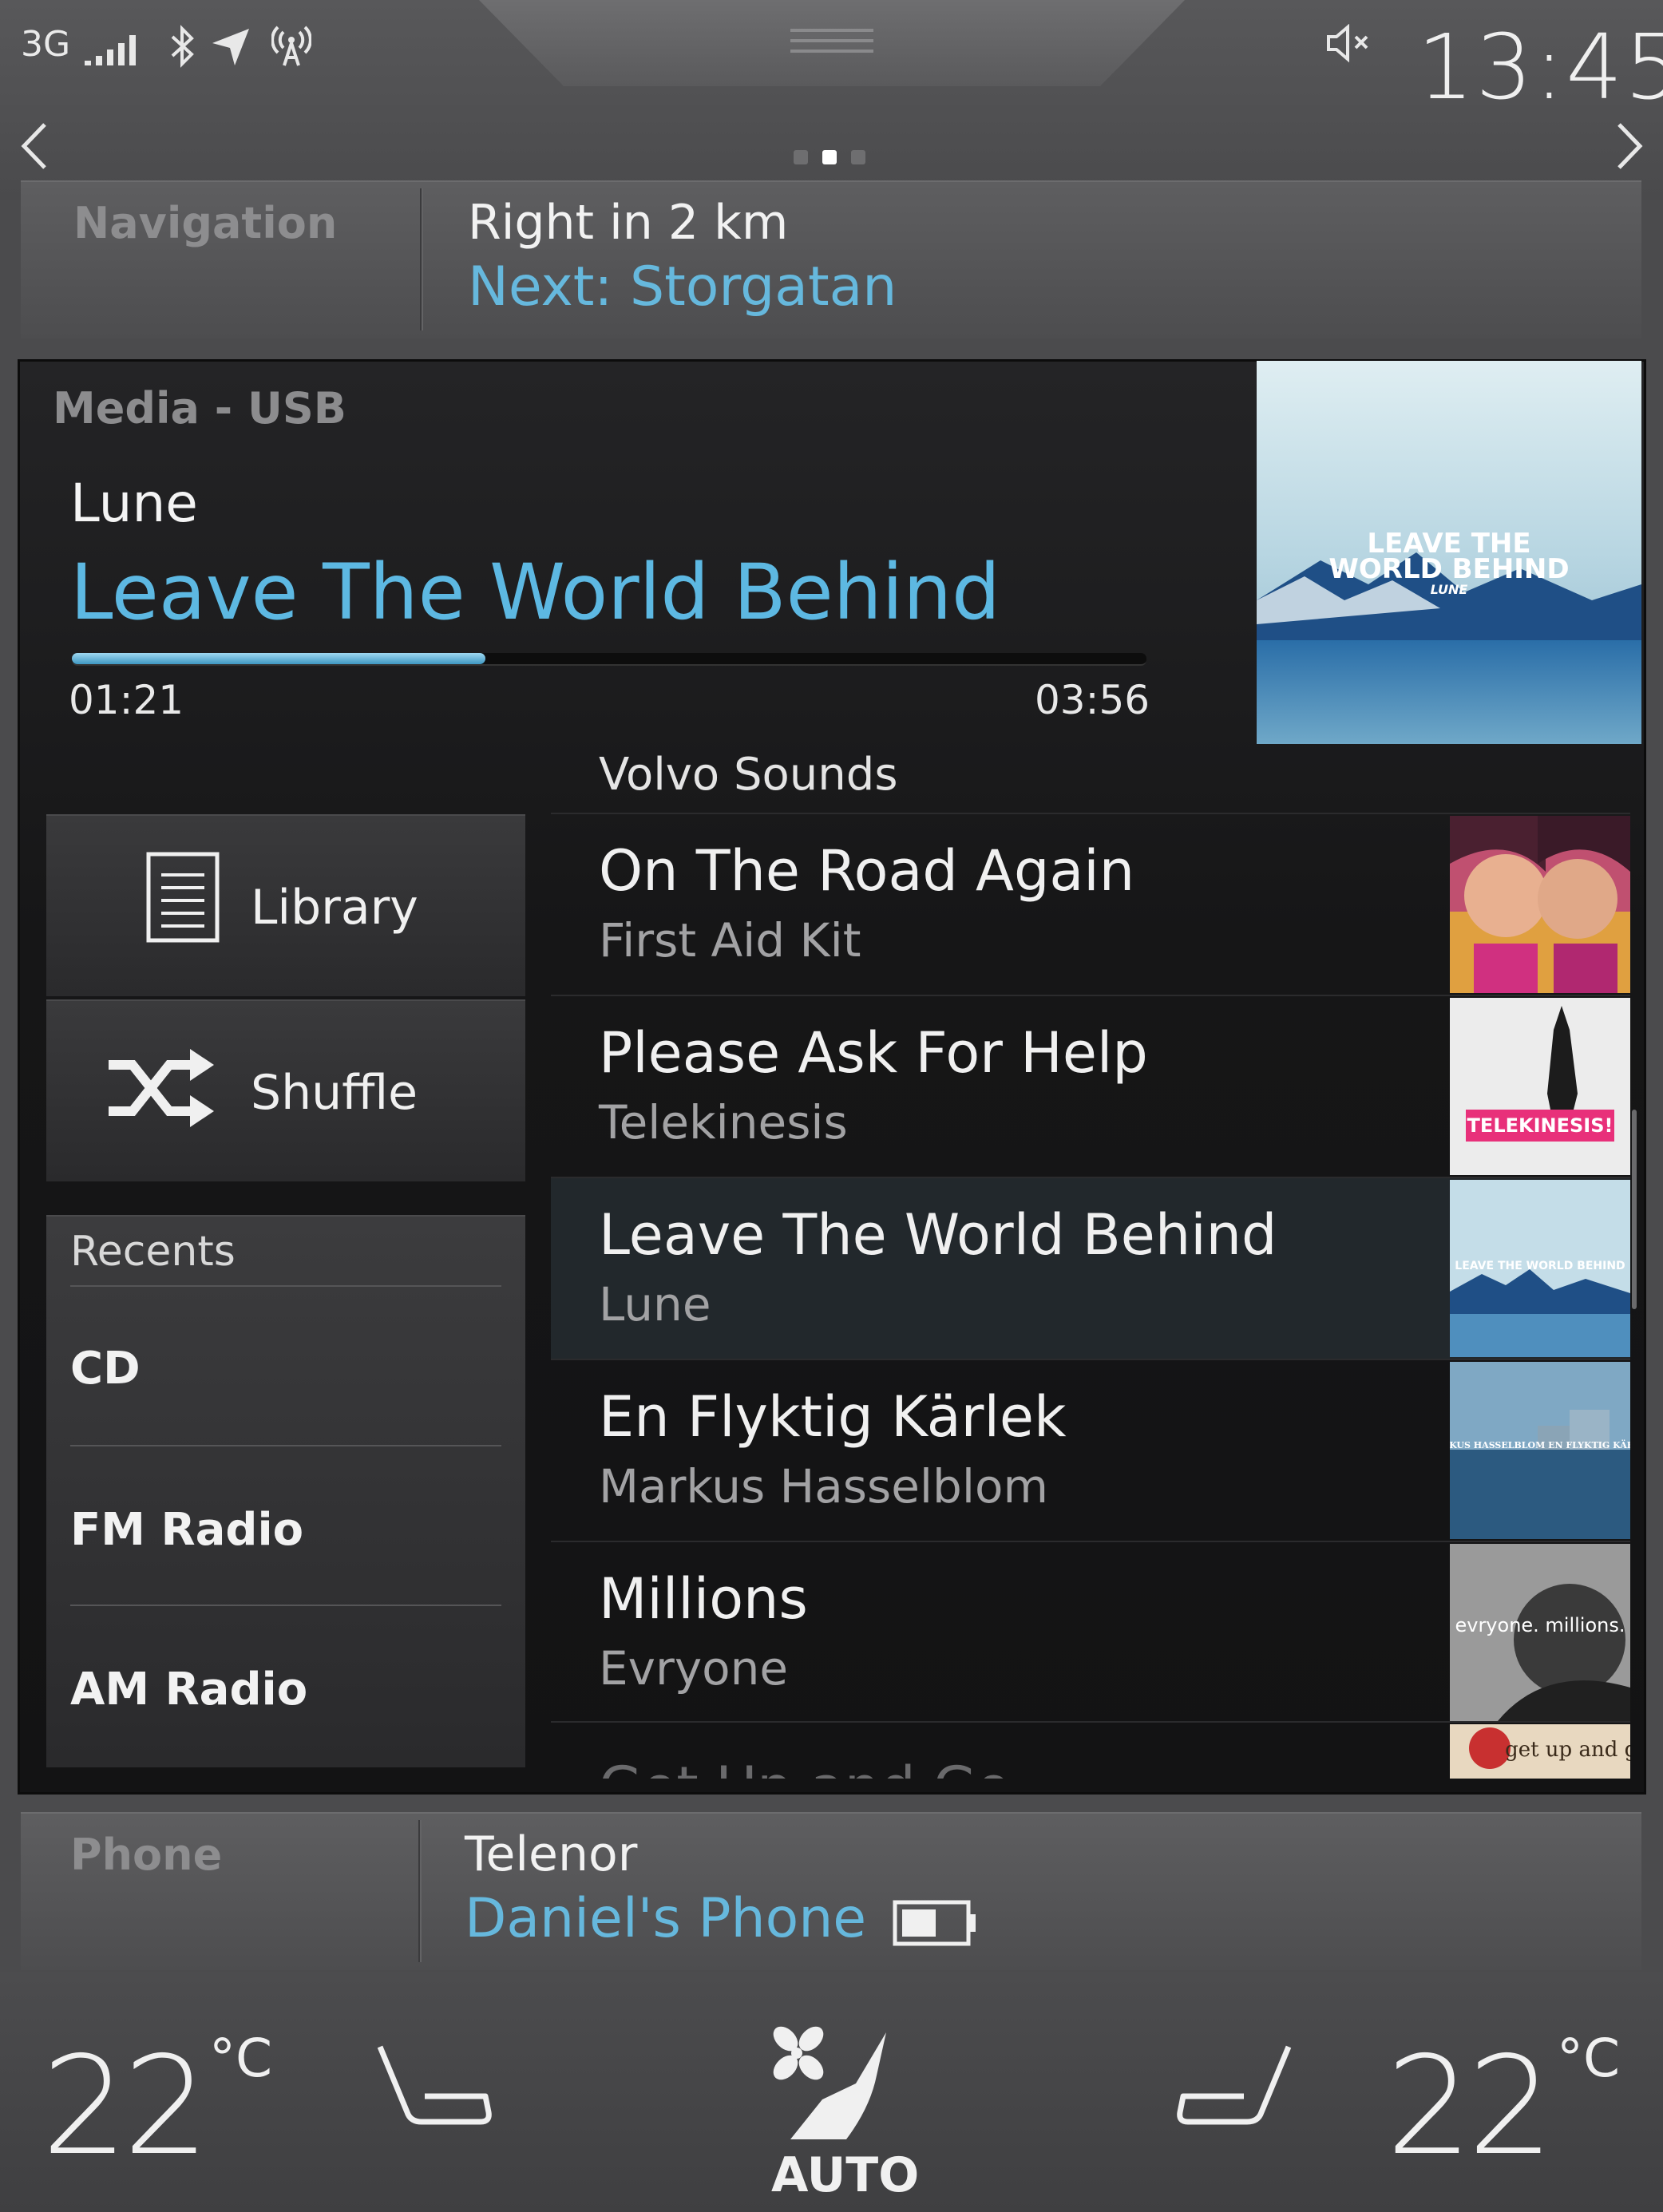  I want to click on cover-text: TELEKINESIS!, so click(1540, 1125).